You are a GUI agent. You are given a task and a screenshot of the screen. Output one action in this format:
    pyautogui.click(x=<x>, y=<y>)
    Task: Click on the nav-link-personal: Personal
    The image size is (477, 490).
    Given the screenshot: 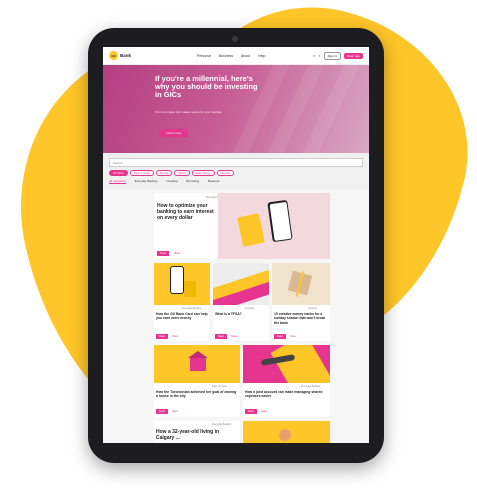 What is the action you would take?
    pyautogui.click(x=204, y=56)
    